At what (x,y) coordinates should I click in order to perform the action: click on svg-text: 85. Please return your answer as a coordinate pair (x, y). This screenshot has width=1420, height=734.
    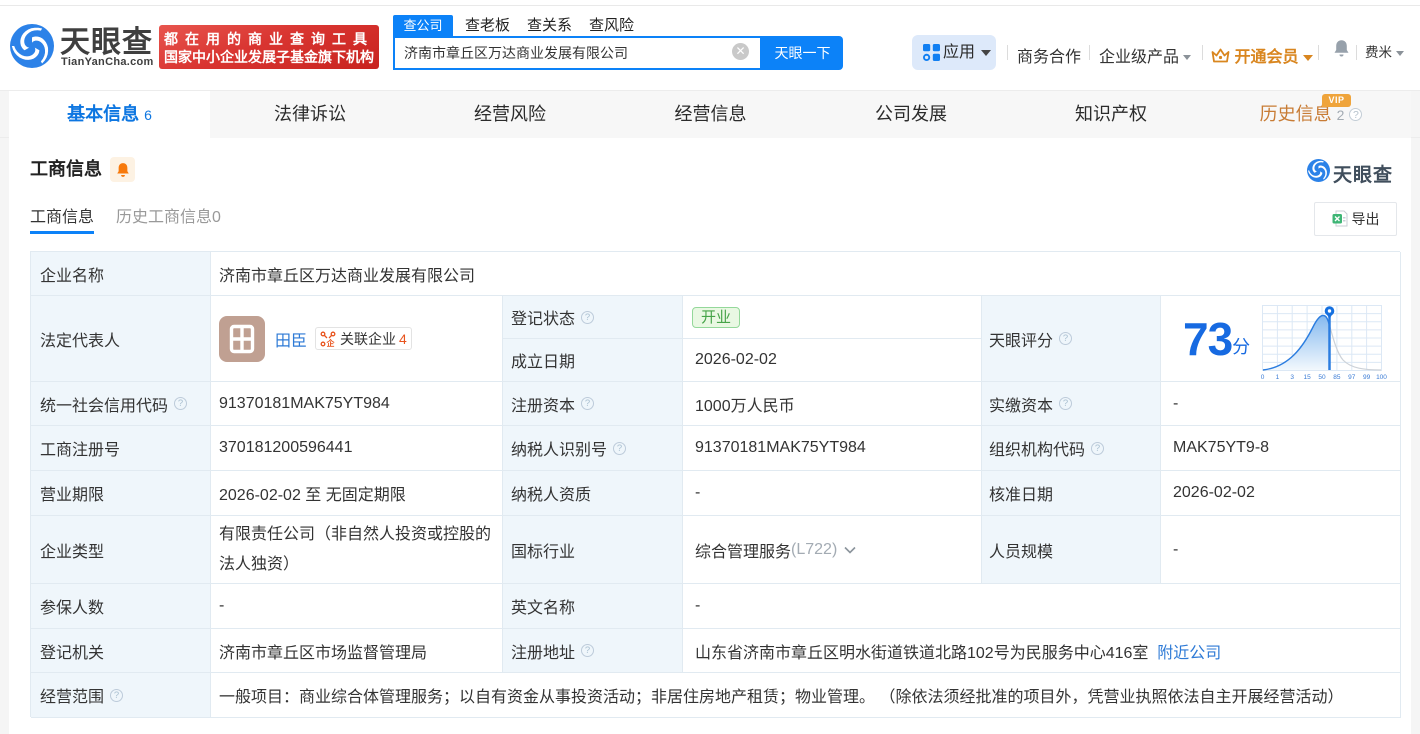
    Looking at the image, I should click on (1337, 377).